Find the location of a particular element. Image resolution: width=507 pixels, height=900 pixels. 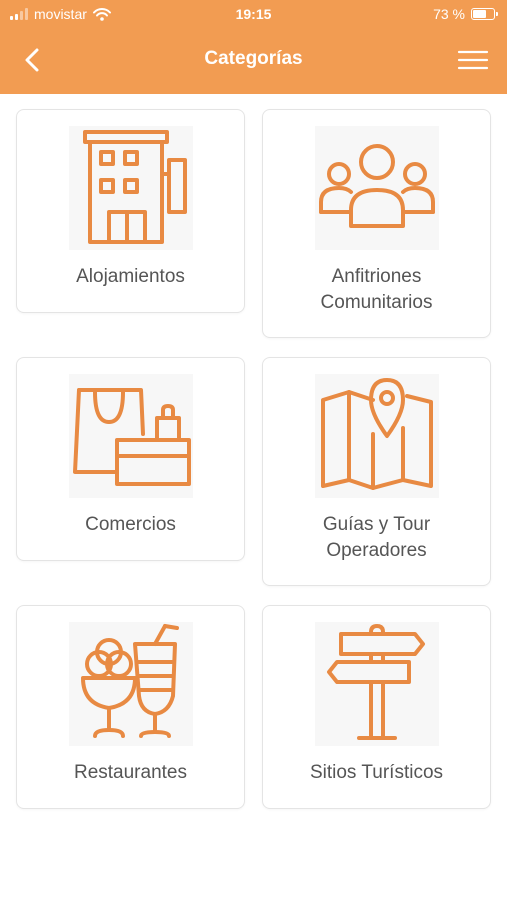

battery-percent: 73 % is located at coordinates (449, 14).